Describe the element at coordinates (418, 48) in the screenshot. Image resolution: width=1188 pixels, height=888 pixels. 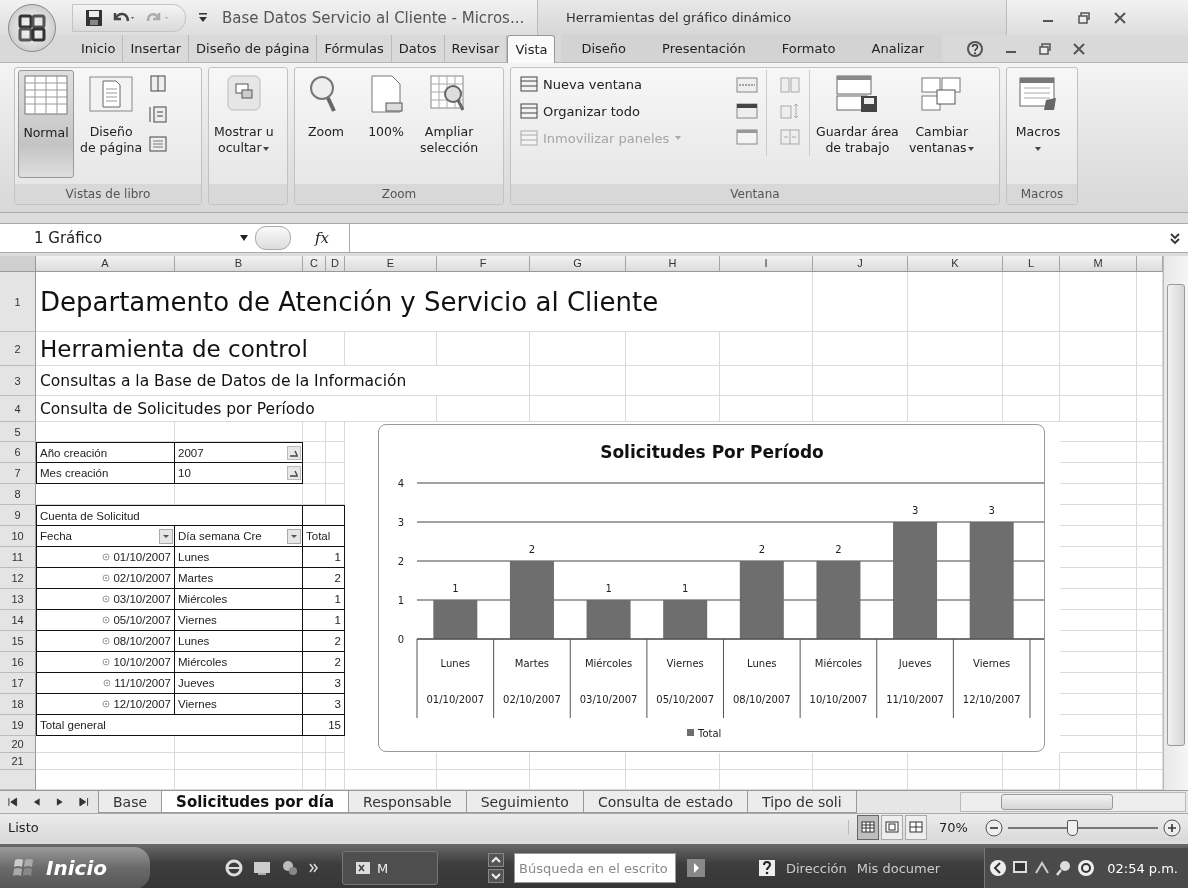
I see `ribbon-tab: Datos` at that location.